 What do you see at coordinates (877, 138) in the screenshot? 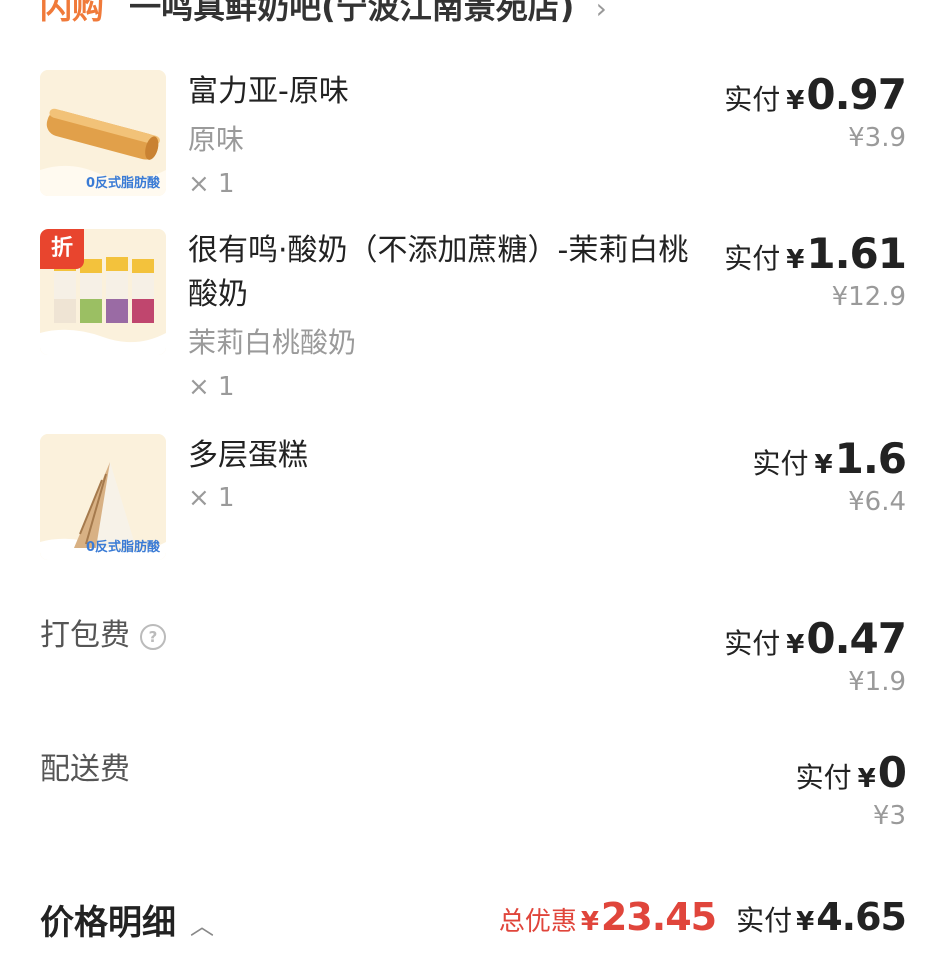
I see `original-price: ¥3.9` at bounding box center [877, 138].